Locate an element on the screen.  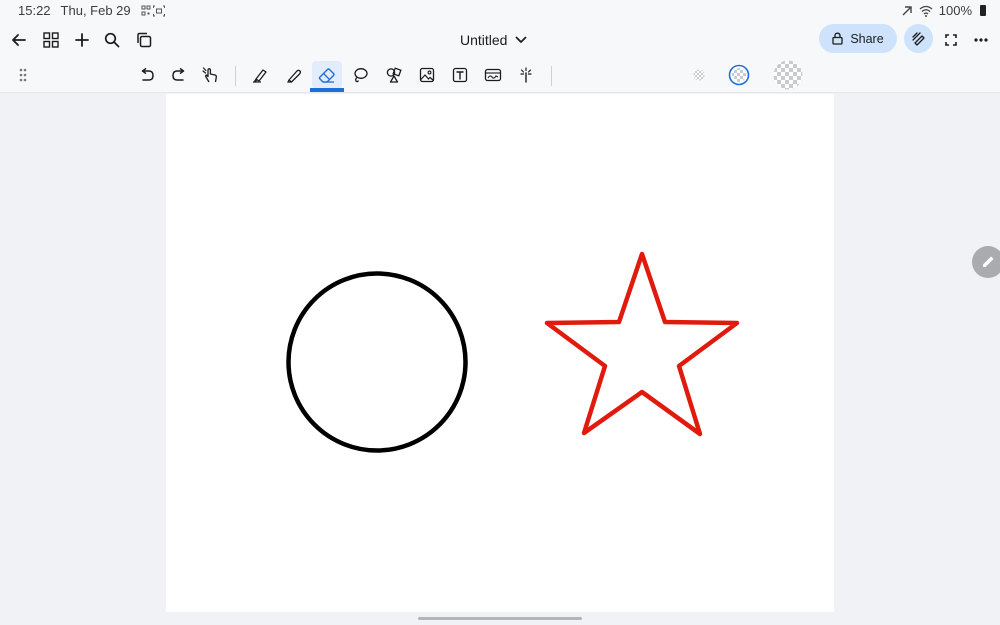
lasso-icon is located at coordinates (360, 75).